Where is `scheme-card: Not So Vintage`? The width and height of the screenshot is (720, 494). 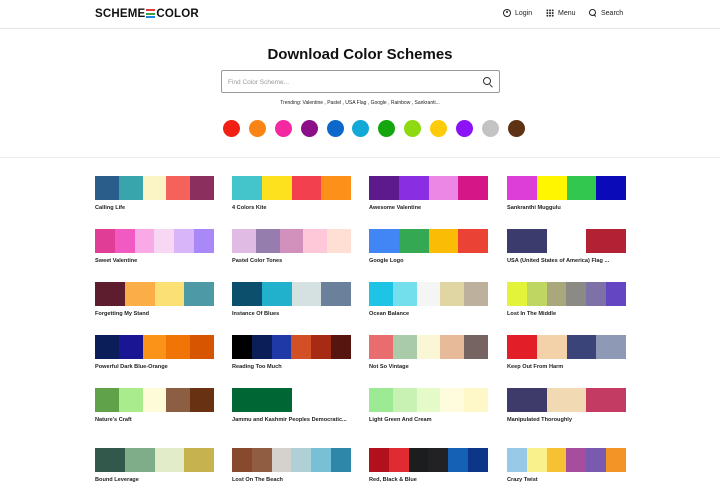 scheme-card: Not So Vintage is located at coordinates (428, 353).